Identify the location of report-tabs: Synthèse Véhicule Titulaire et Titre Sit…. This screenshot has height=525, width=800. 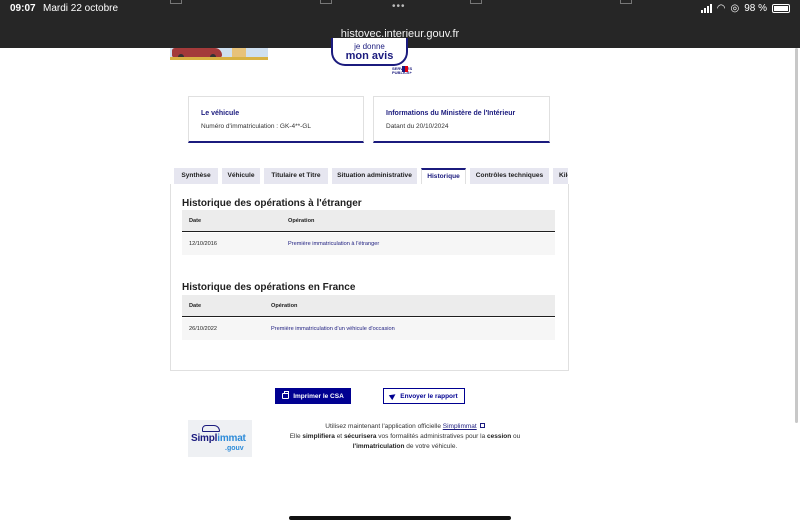
(371, 176).